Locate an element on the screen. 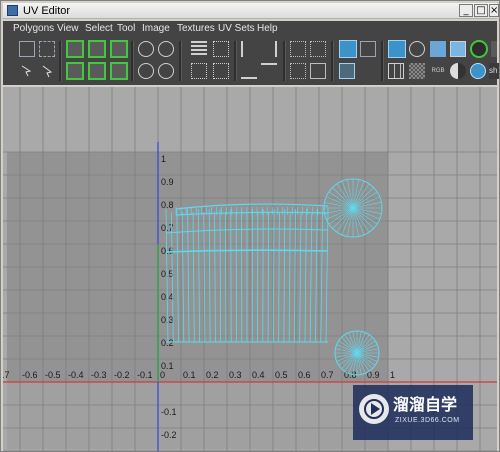 The image size is (500, 452). play-logo-icon is located at coordinates (374, 409).